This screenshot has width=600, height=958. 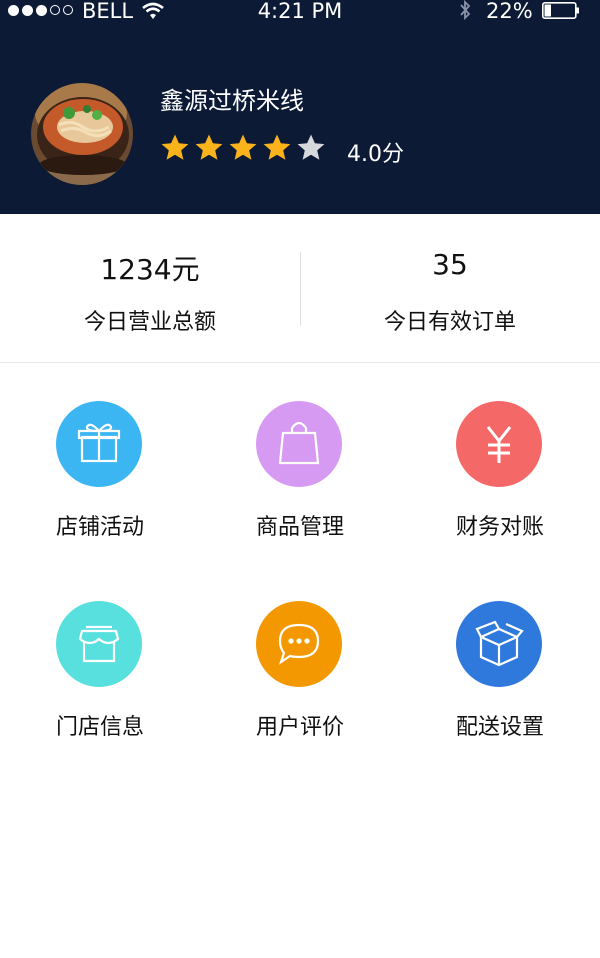 I want to click on menu-user-reviews: 用户评价, so click(x=300, y=676).